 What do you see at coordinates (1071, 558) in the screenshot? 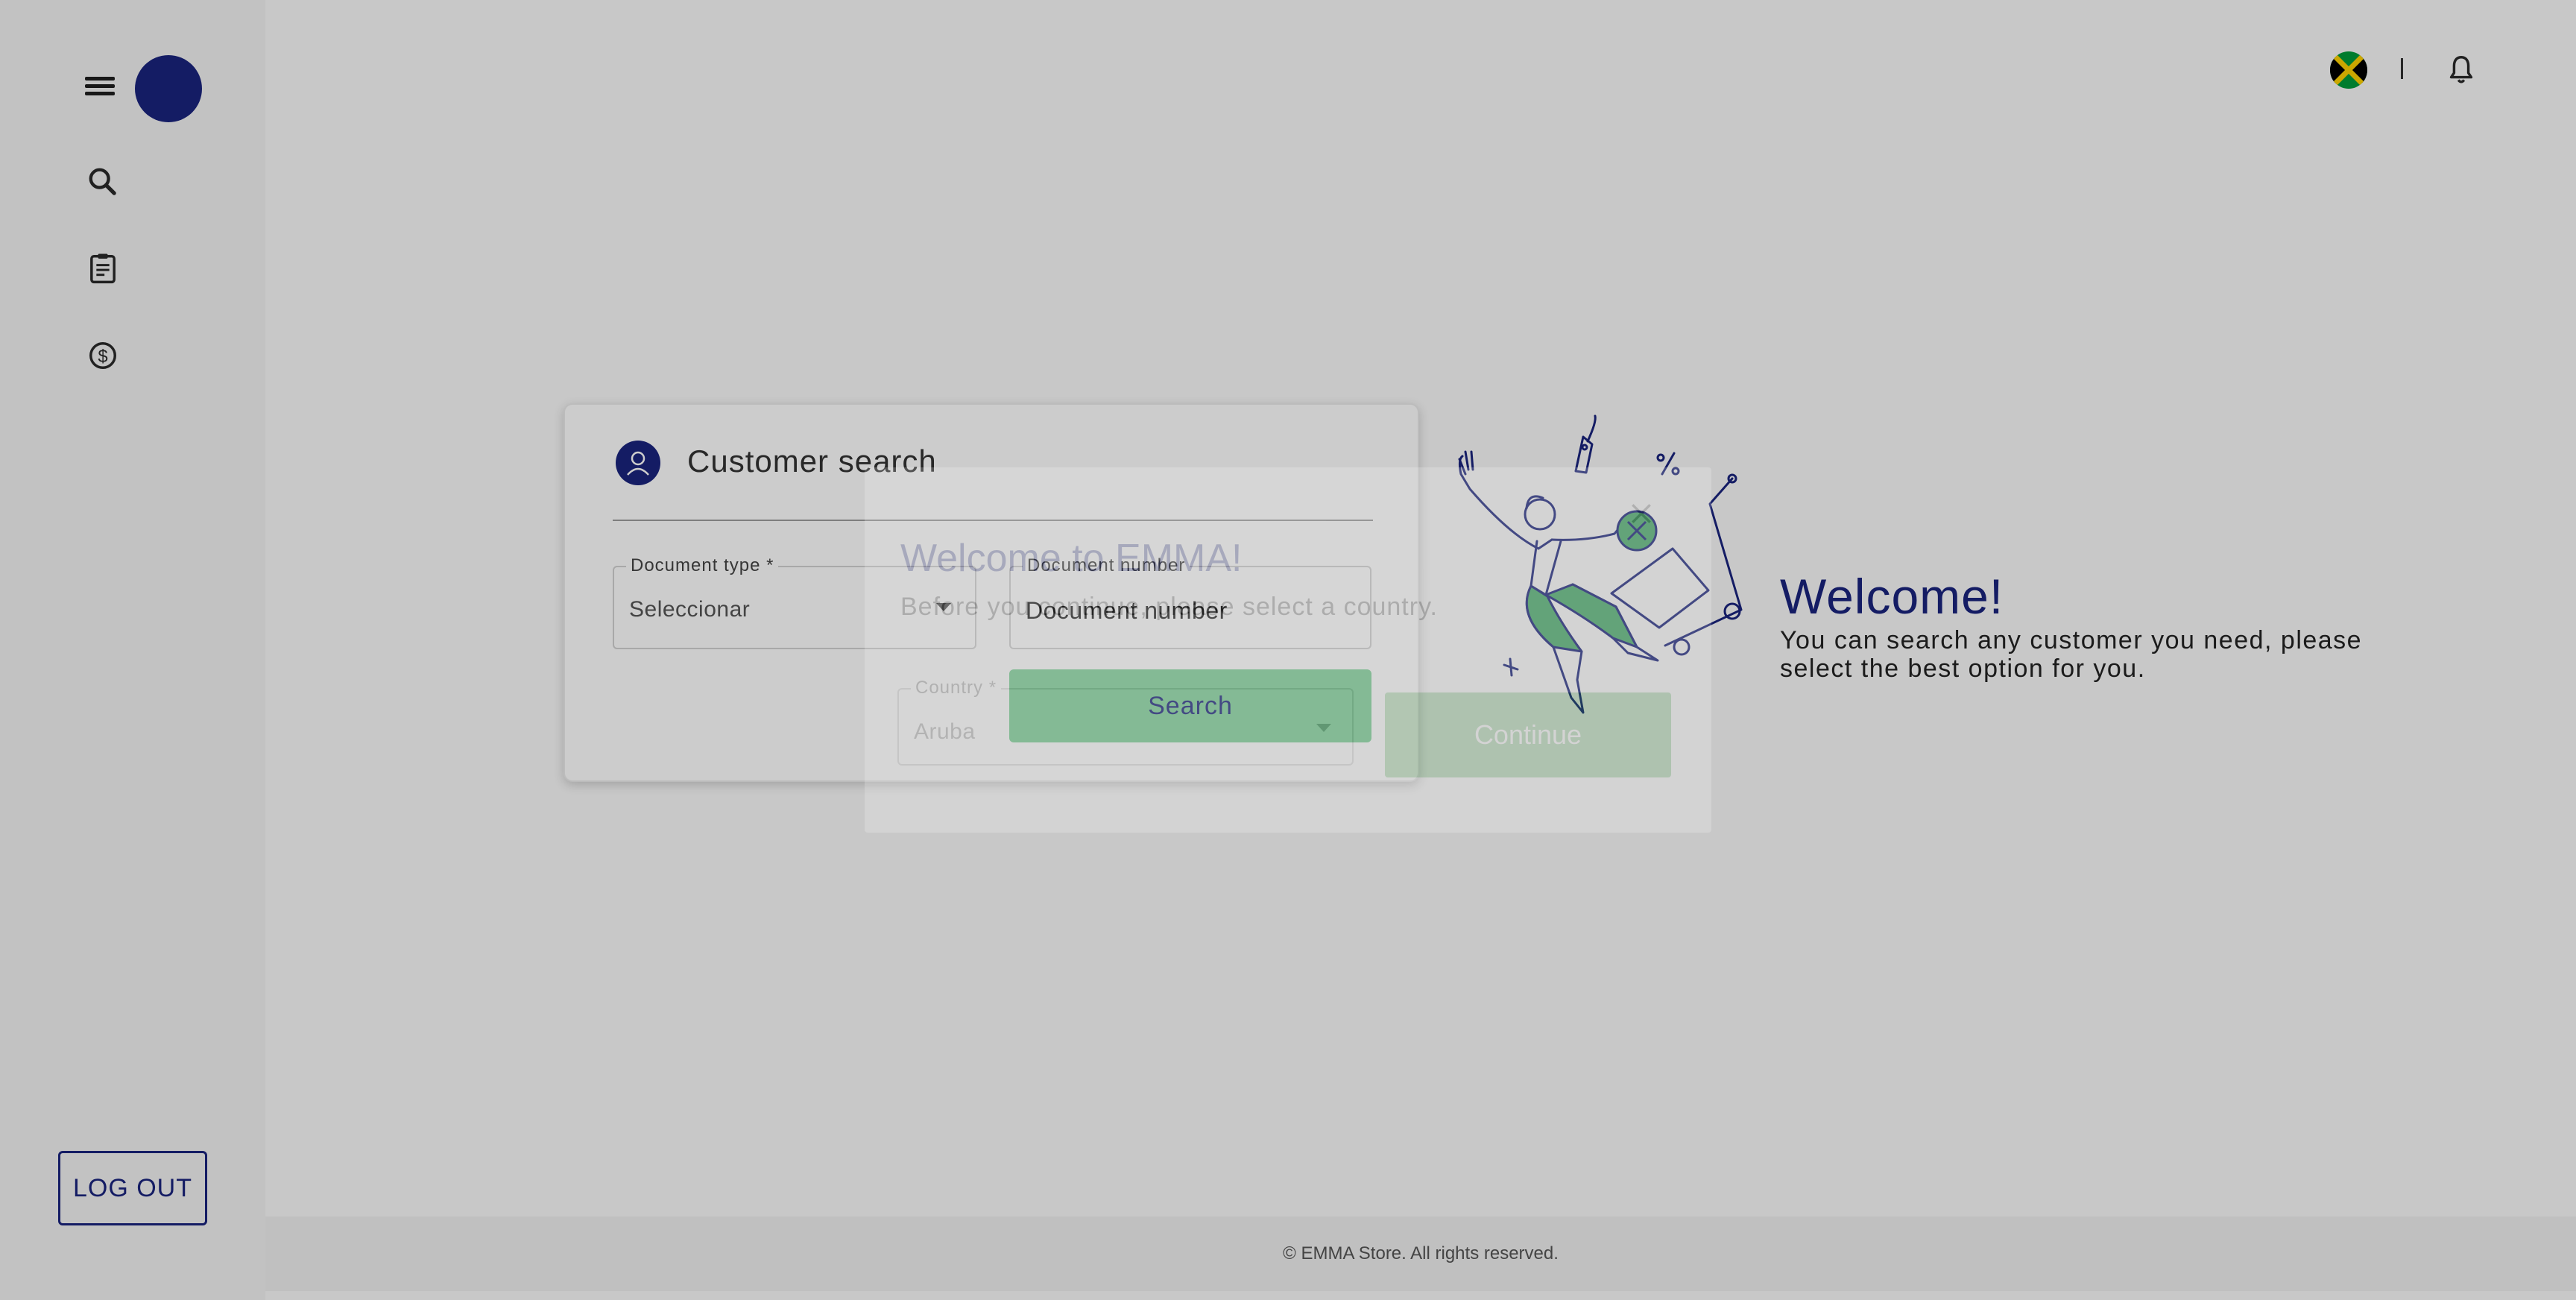
I see `modal-title: Welcome to EMMA!` at bounding box center [1071, 558].